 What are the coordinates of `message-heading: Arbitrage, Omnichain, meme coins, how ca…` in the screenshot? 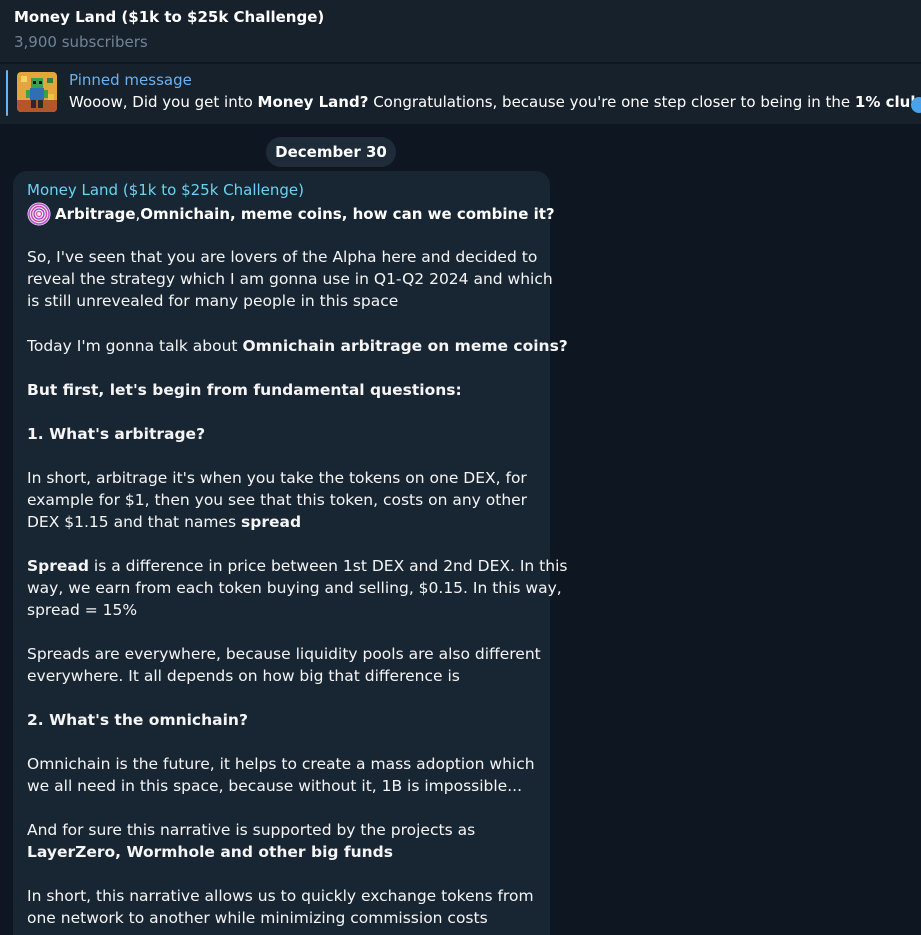 It's located at (291, 214).